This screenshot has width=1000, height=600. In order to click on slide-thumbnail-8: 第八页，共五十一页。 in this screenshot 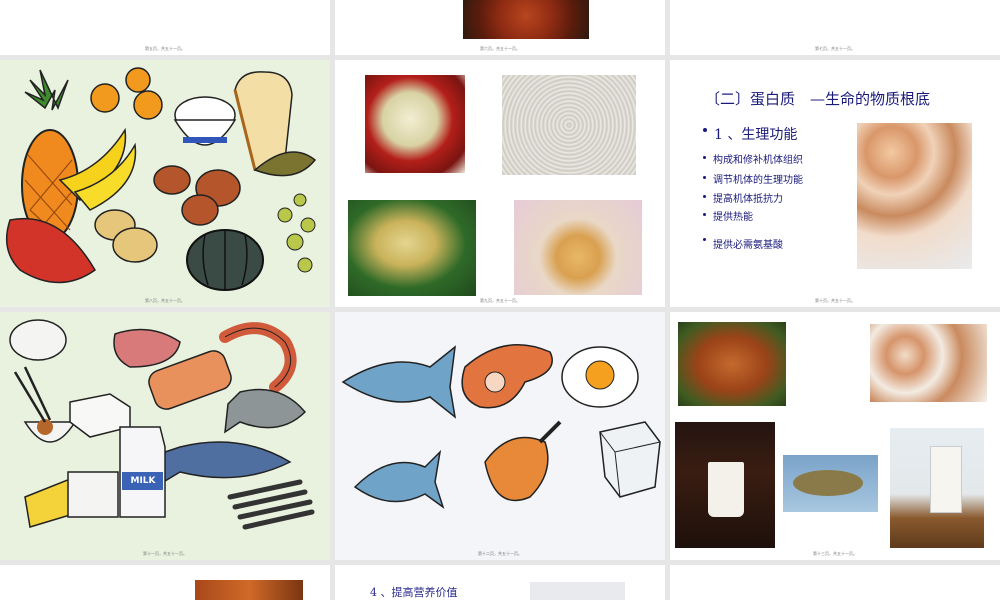, I will do `click(165, 183)`.